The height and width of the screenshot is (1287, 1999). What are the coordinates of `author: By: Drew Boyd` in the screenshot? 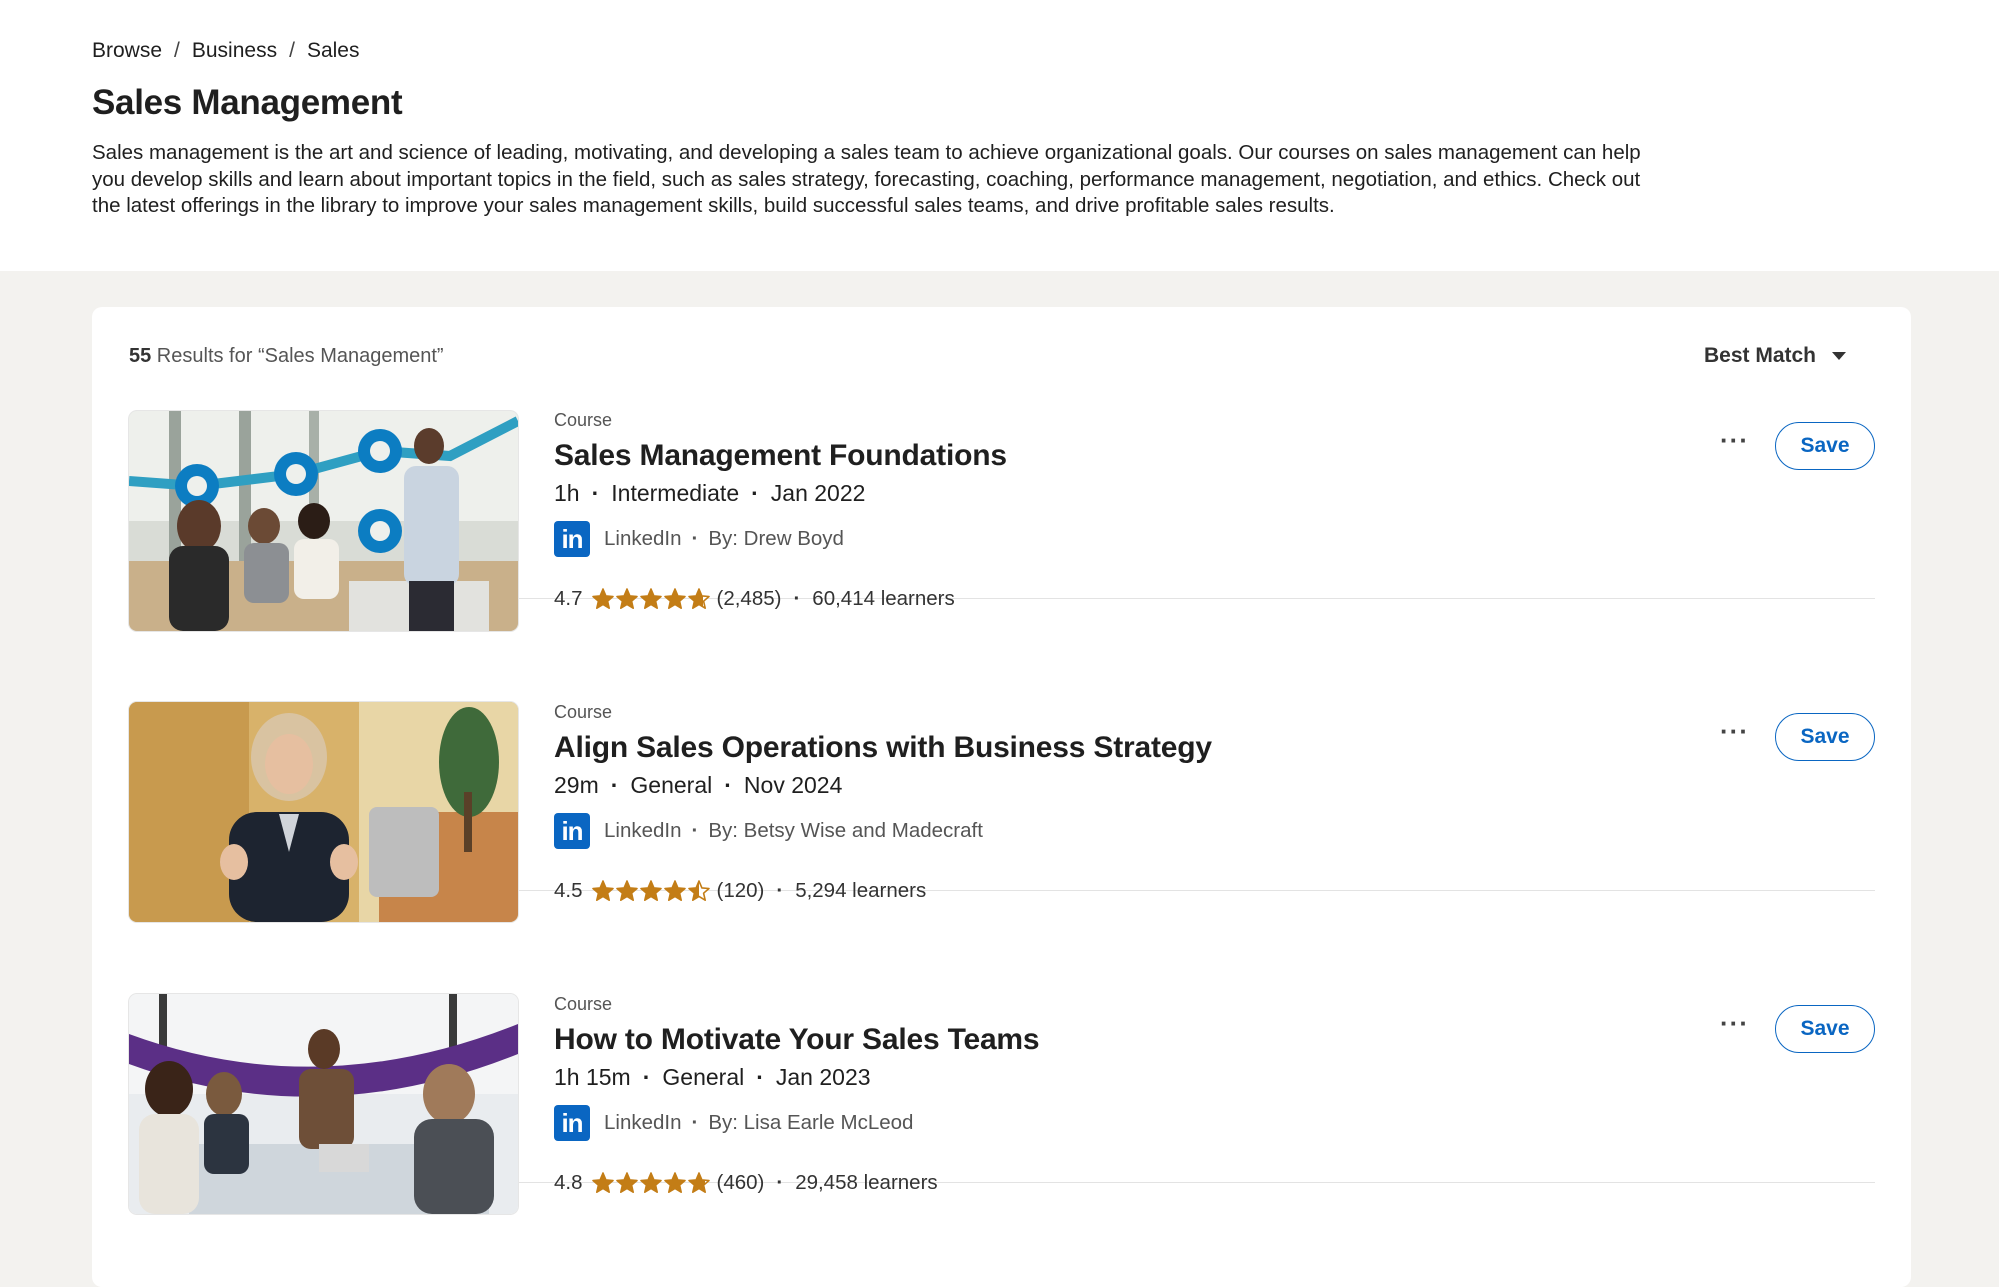 It's located at (776, 538).